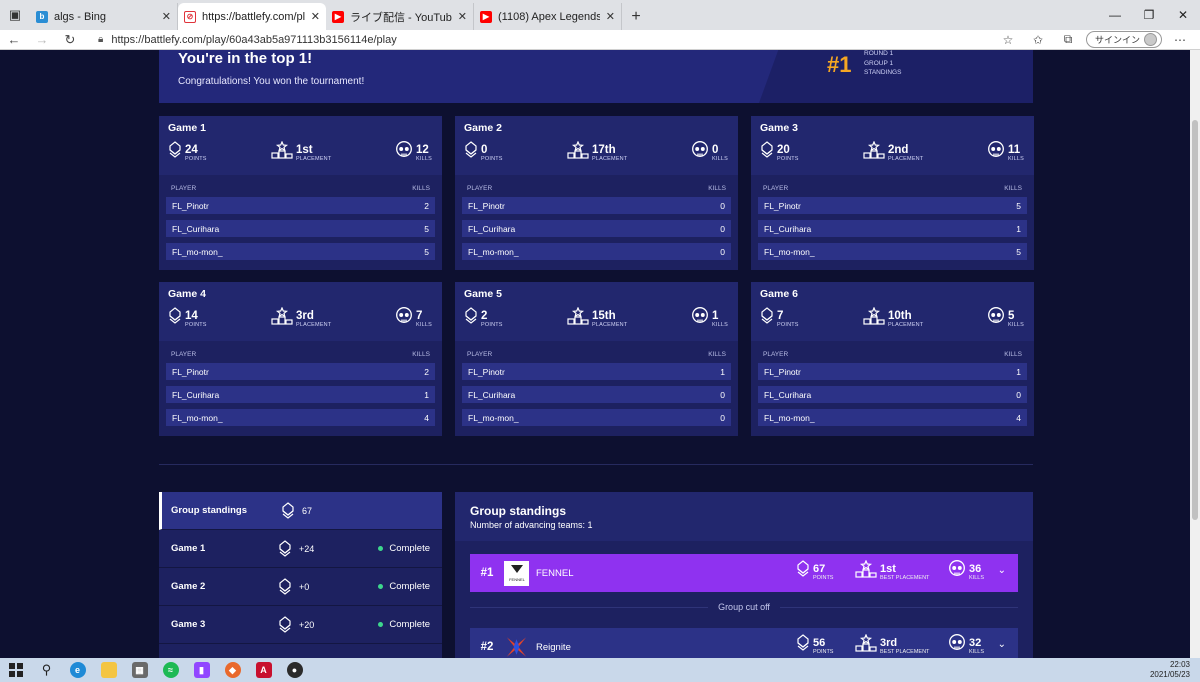  Describe the element at coordinates (879, 53) in the screenshot. I see `banner-round: ROUND 1` at that location.